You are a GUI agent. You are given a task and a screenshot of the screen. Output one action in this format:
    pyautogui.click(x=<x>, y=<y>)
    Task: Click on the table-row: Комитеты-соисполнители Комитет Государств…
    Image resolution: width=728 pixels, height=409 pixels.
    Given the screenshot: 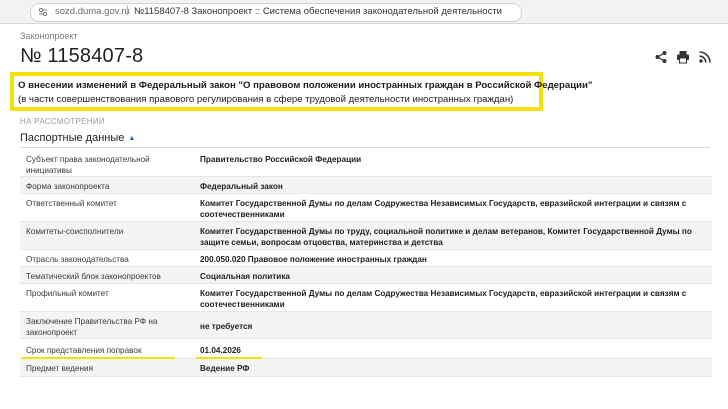 What is the action you would take?
    pyautogui.click(x=366, y=236)
    